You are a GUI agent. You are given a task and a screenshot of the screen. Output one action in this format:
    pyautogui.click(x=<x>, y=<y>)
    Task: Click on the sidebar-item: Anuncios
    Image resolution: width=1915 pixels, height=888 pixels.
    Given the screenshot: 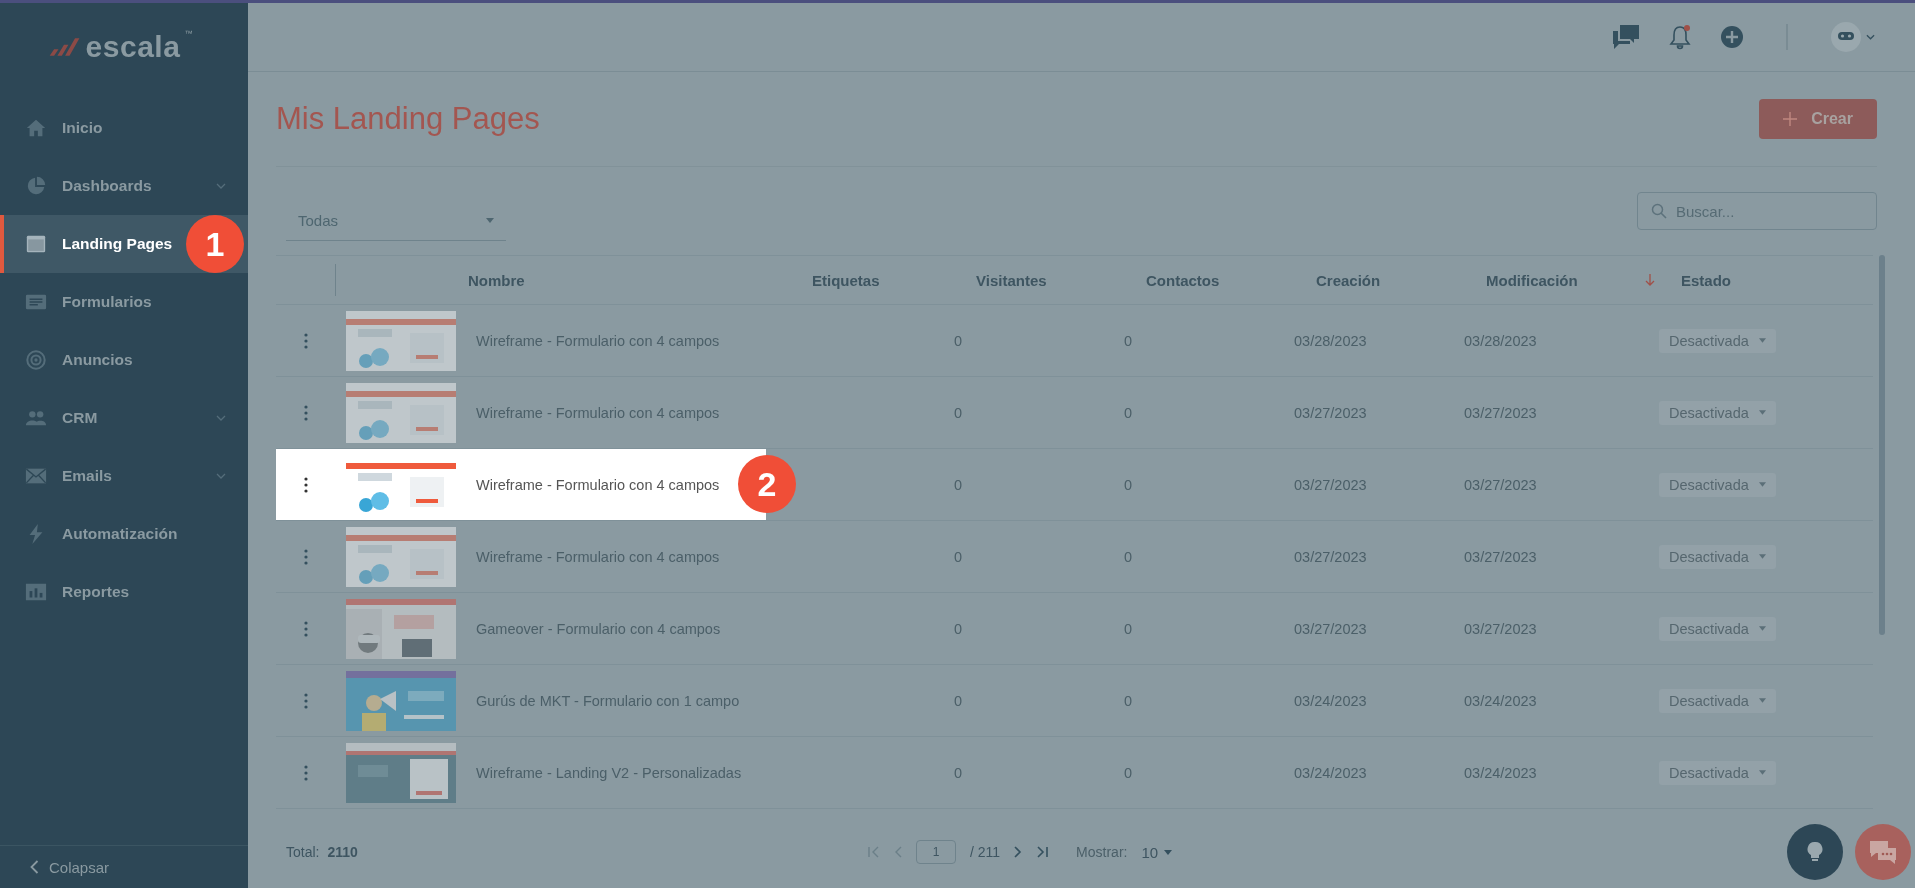 What is the action you would take?
    pyautogui.click(x=124, y=360)
    